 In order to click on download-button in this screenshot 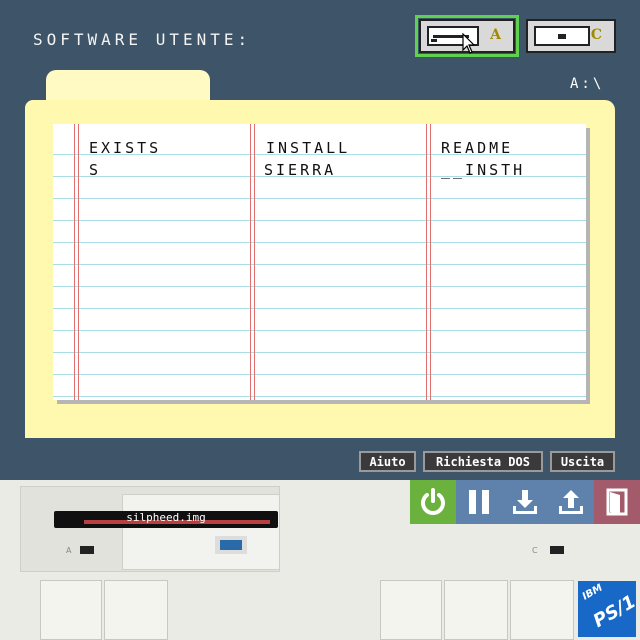, I will do `click(525, 502)`.